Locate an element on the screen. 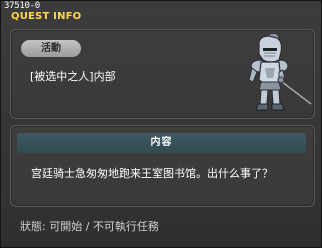  category-badge: 活動 is located at coordinates (51, 48).